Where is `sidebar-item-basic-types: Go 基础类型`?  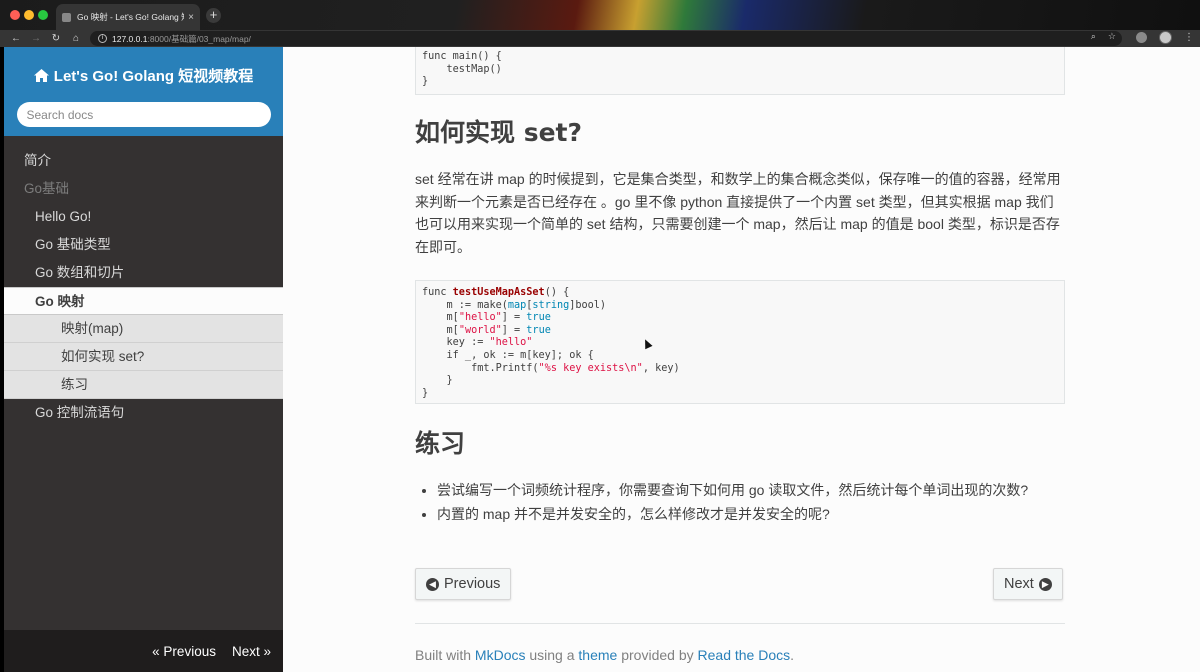 sidebar-item-basic-types: Go 基础类型 is located at coordinates (143, 245).